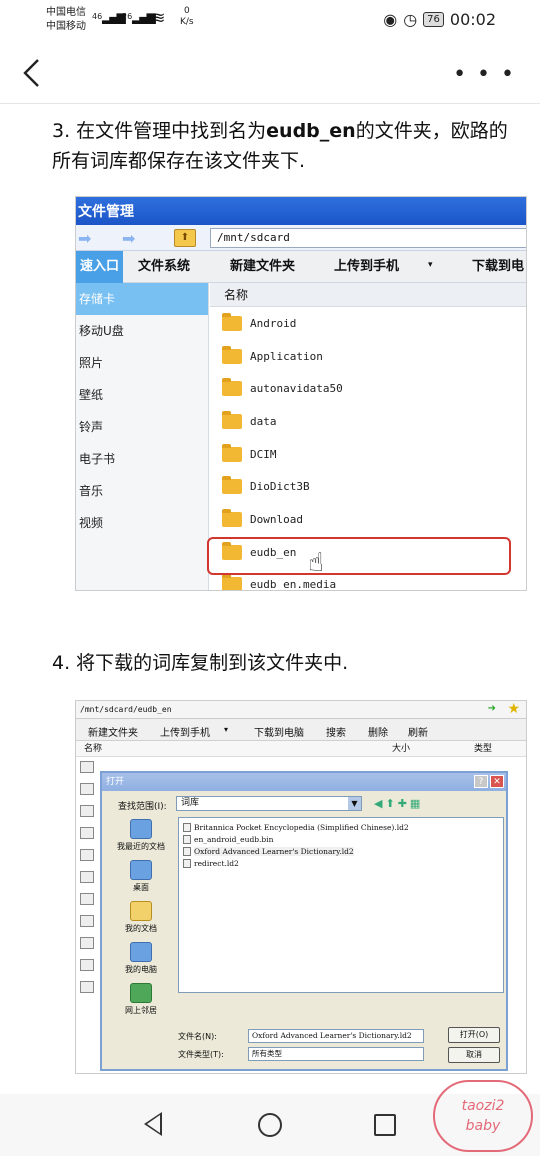  Describe the element at coordinates (483, 1116) in the screenshot. I see `watermark-stamp: taozi2 baby` at that location.